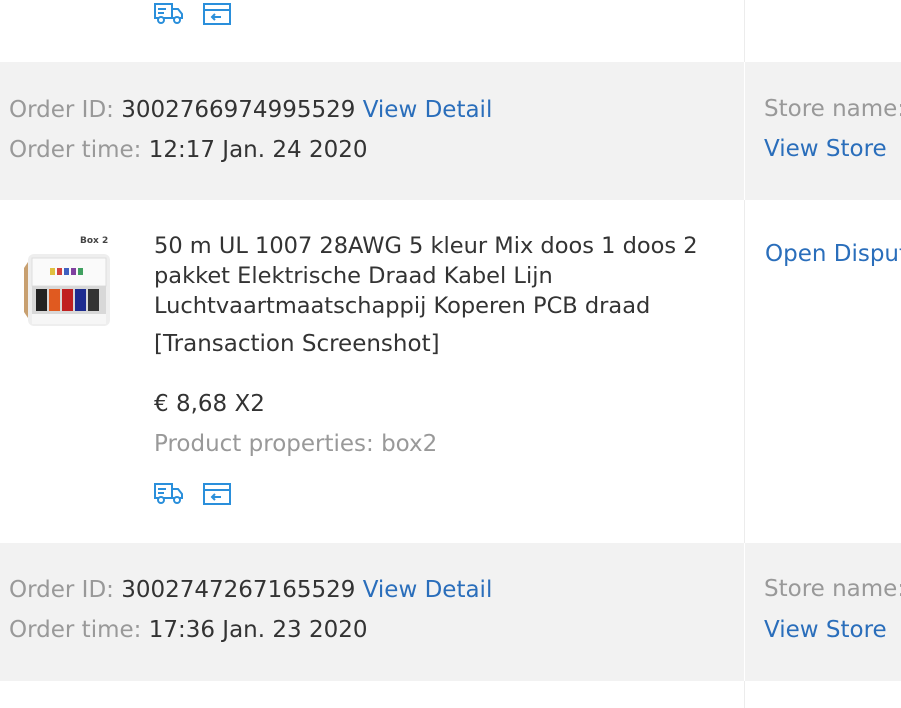 Image resolution: width=901 pixels, height=708 pixels. Describe the element at coordinates (94, 241) in the screenshot. I see `thumbnail-text: Box 2` at that location.